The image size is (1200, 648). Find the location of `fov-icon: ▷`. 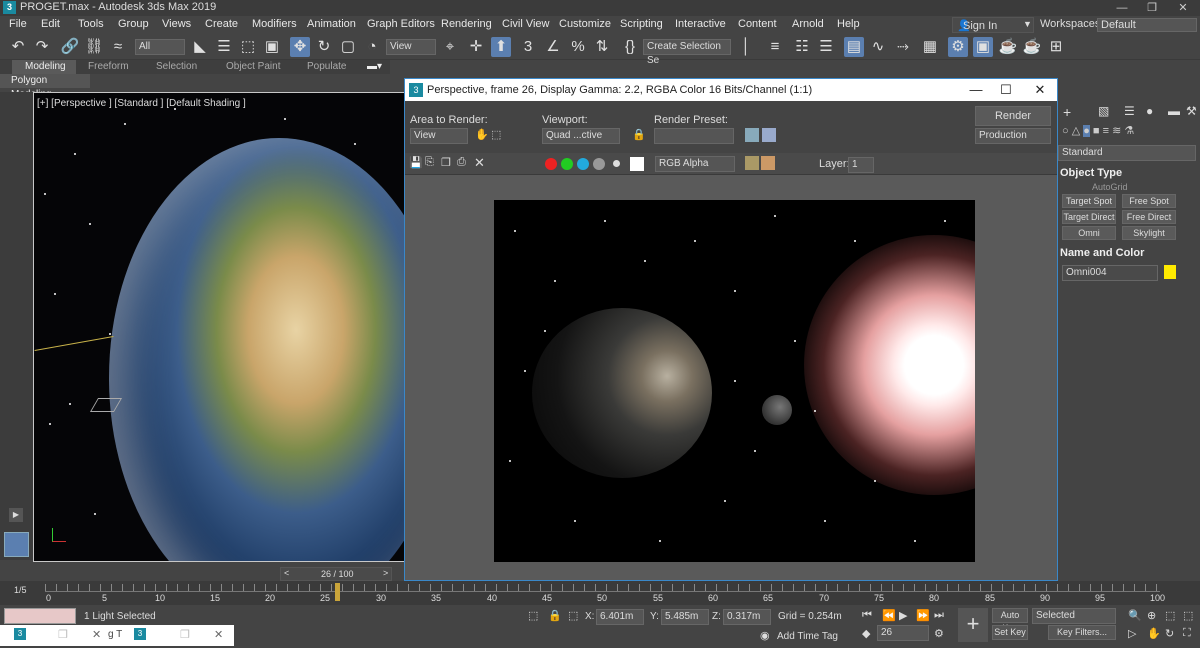

fov-icon: ▷ is located at coordinates (1132, 633).